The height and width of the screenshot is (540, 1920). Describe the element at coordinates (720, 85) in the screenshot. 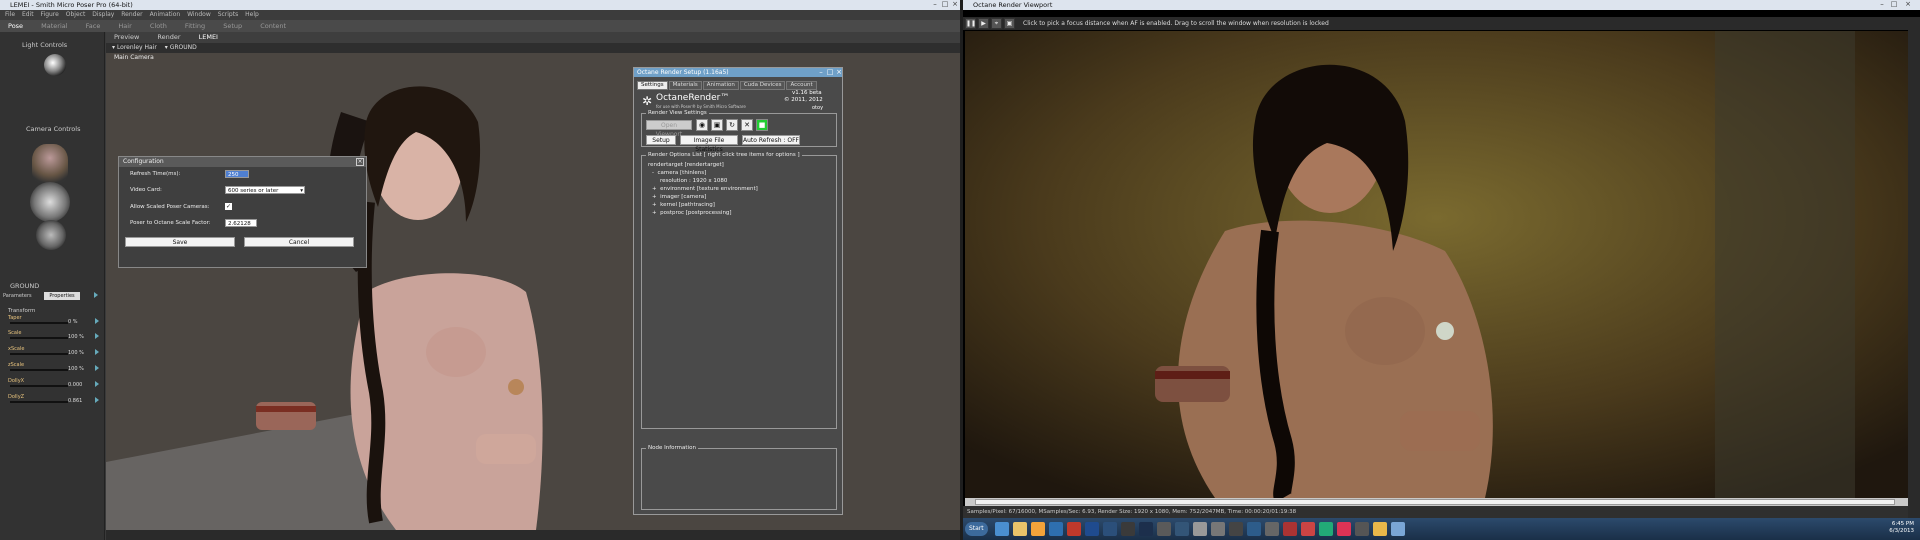

I see `tab-animation: Animation` at that location.